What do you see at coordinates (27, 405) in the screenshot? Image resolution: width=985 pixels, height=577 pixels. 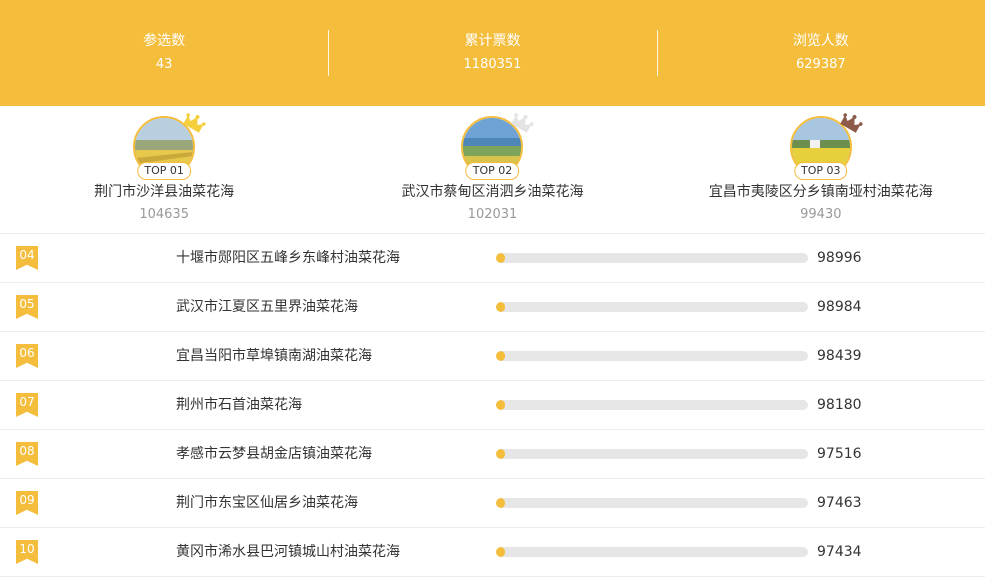 I see `rank-ribbon: 07` at bounding box center [27, 405].